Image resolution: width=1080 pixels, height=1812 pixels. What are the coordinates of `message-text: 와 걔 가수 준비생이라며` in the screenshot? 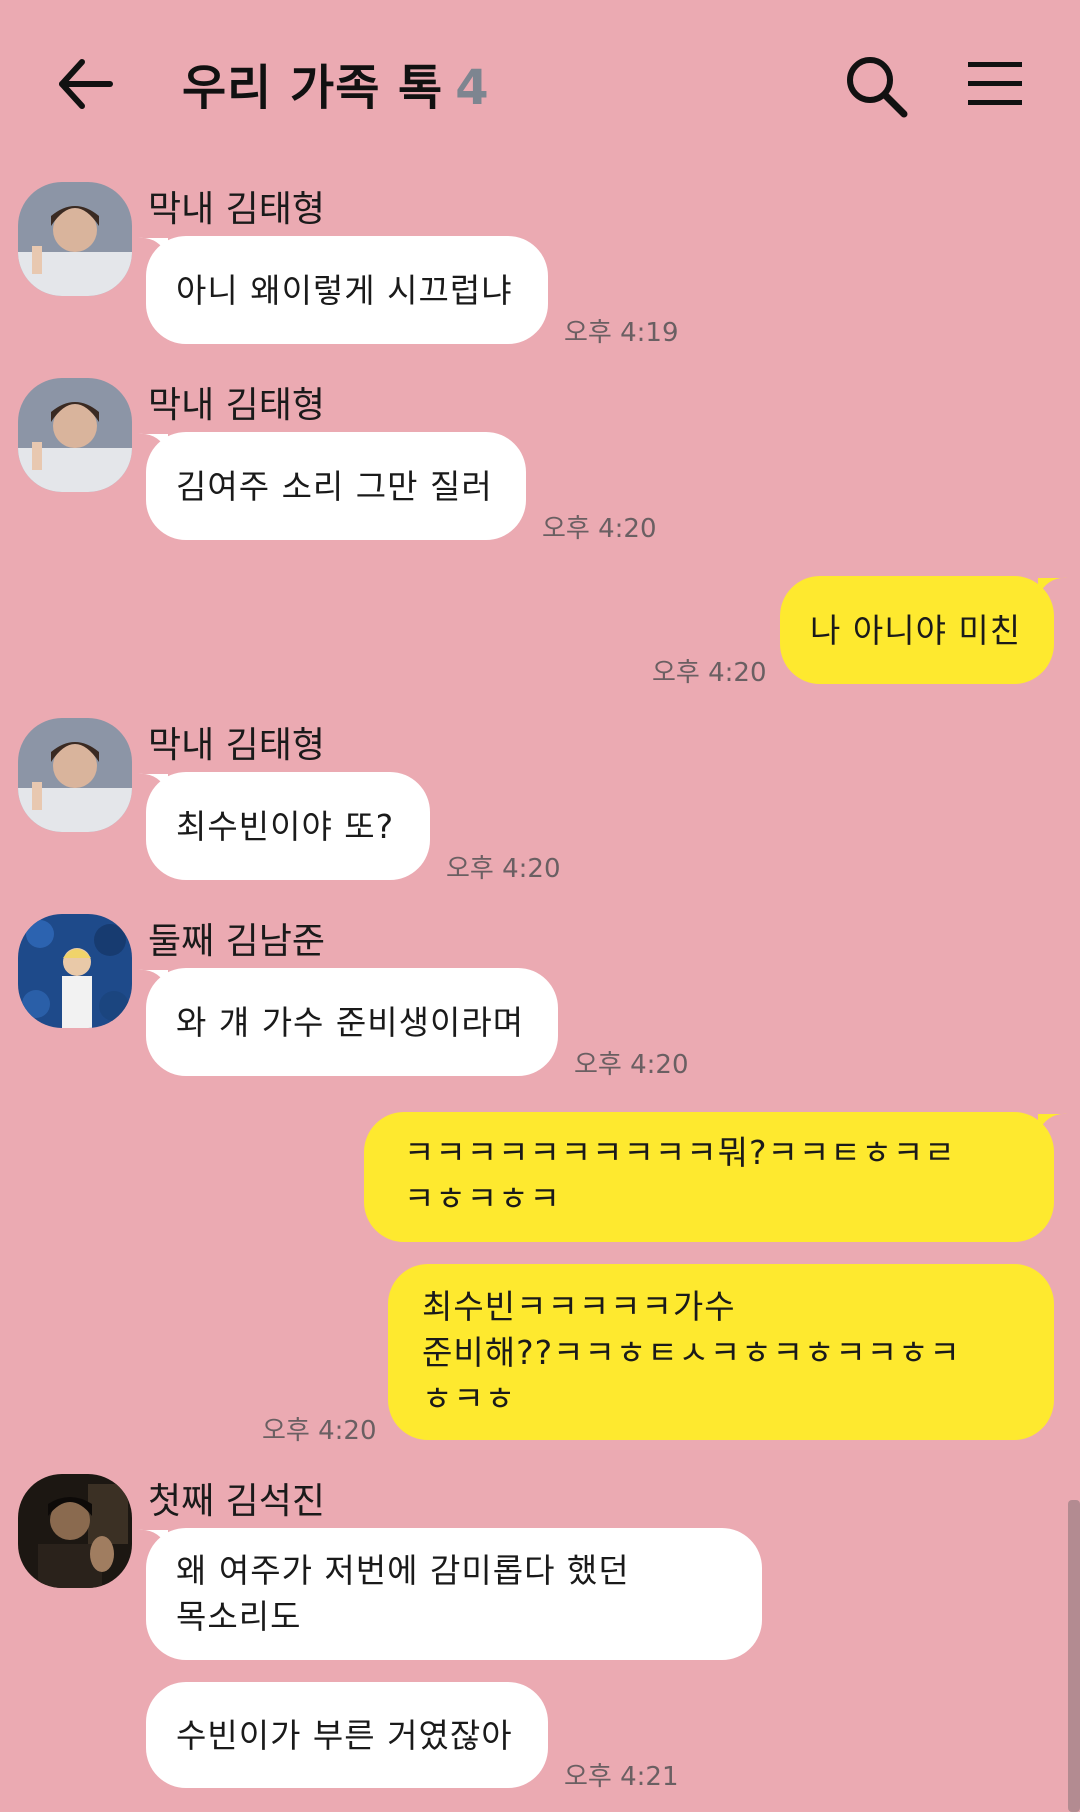 It's located at (350, 1022).